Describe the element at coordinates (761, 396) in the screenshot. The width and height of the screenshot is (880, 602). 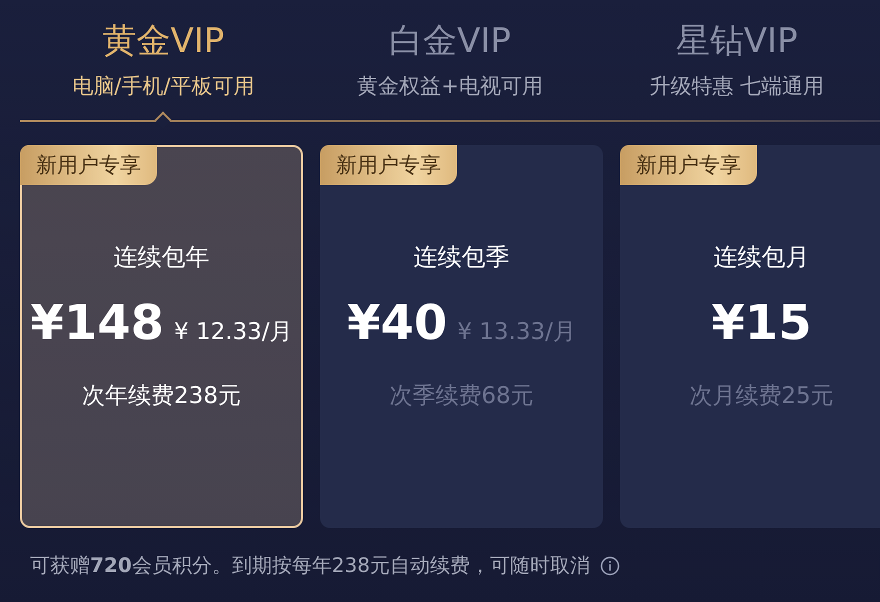
I see `renewal-note: 次月续费25元` at that location.